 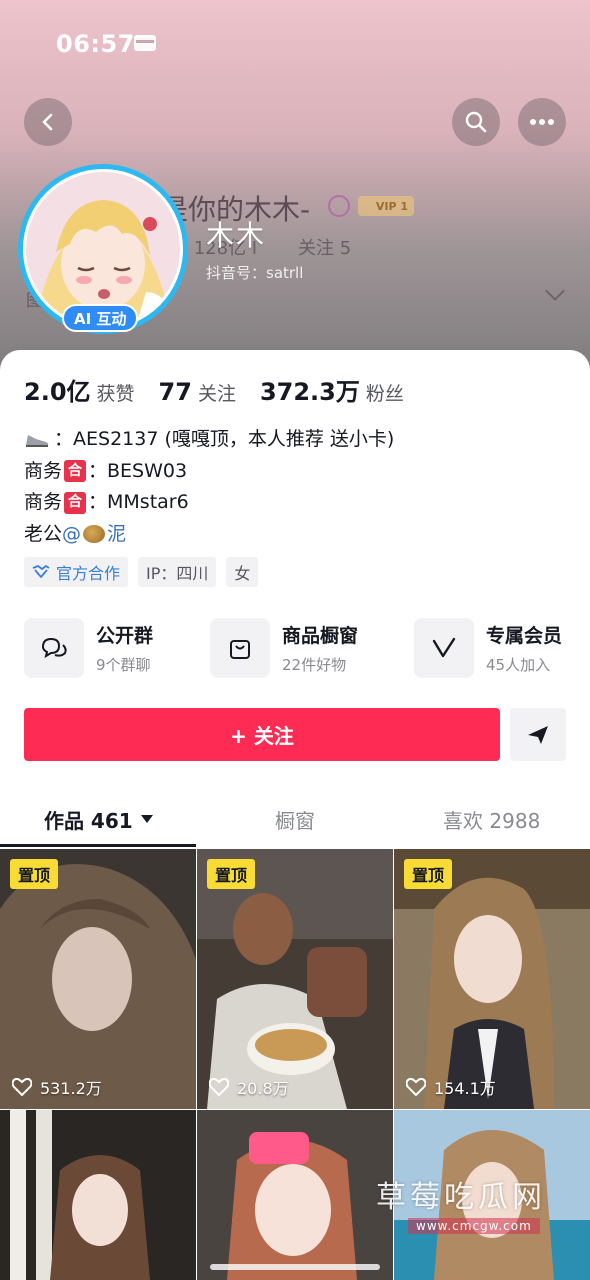 What do you see at coordinates (295, 1267) in the screenshot?
I see `home-indicator` at bounding box center [295, 1267].